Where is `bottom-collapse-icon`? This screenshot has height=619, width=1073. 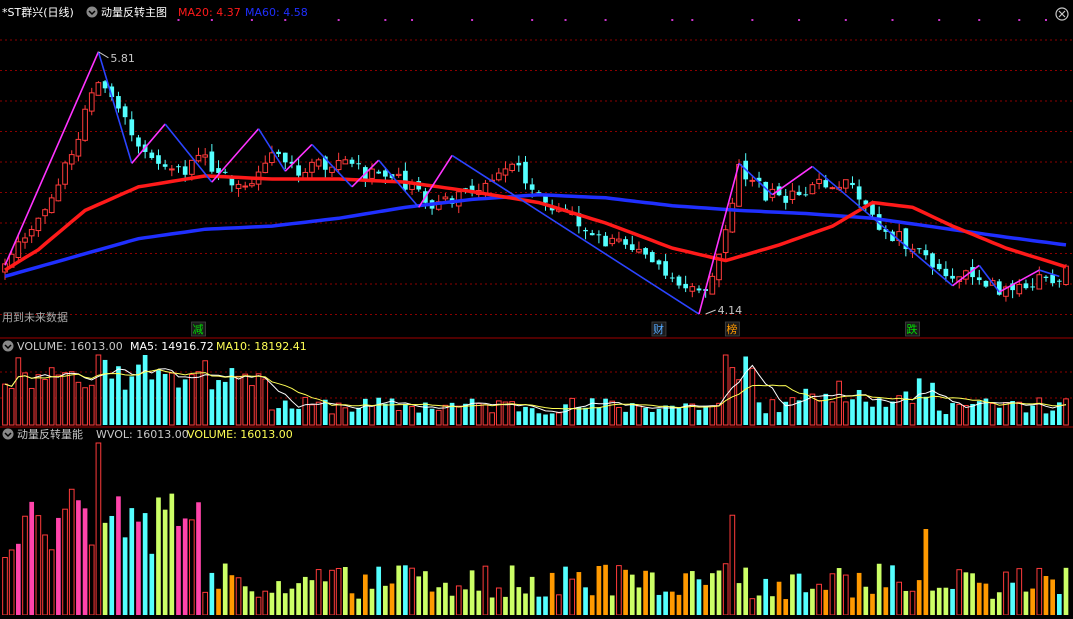 bottom-collapse-icon is located at coordinates (8, 434).